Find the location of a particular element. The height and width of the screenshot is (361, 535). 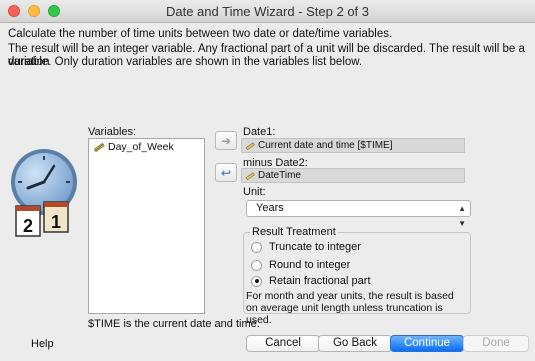

title-bar: Date and Time Wizard - Step 2 of 3 is located at coordinates (267, 11).